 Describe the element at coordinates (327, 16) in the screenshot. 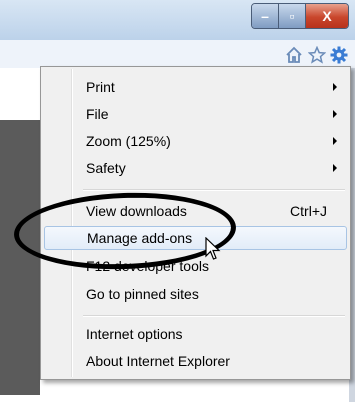

I see `close-button: X` at that location.